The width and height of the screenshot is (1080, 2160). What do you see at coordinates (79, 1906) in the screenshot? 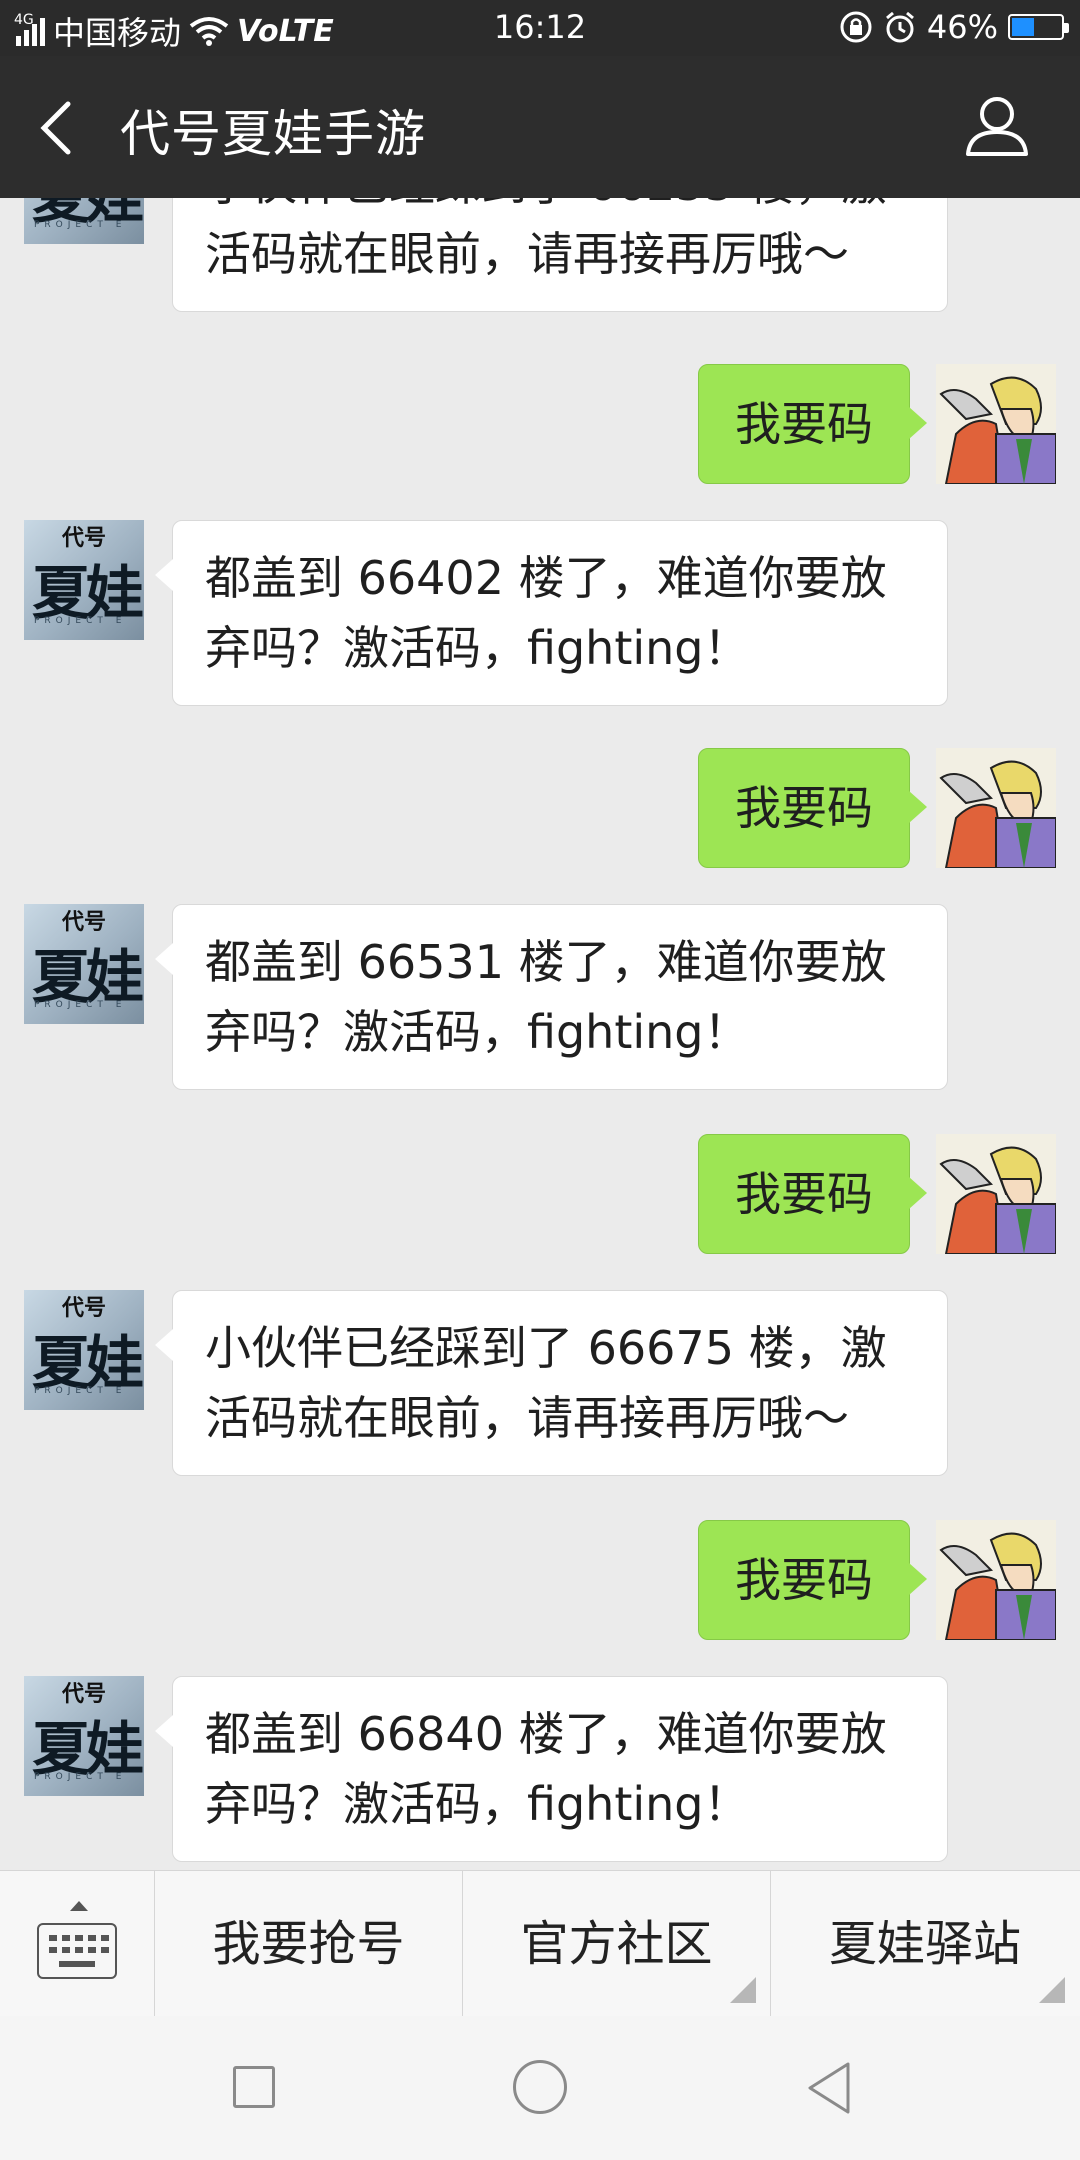
I see `expand-up-icon` at bounding box center [79, 1906].